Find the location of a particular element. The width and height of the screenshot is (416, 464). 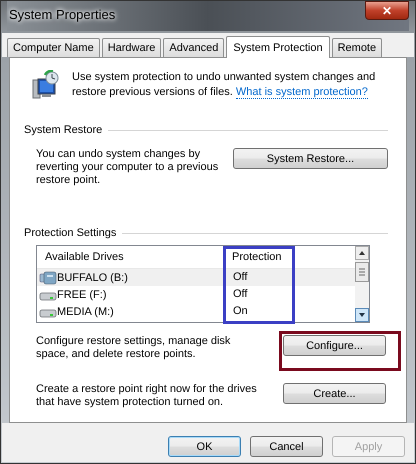

window-title: System Properties is located at coordinates (62, 14).